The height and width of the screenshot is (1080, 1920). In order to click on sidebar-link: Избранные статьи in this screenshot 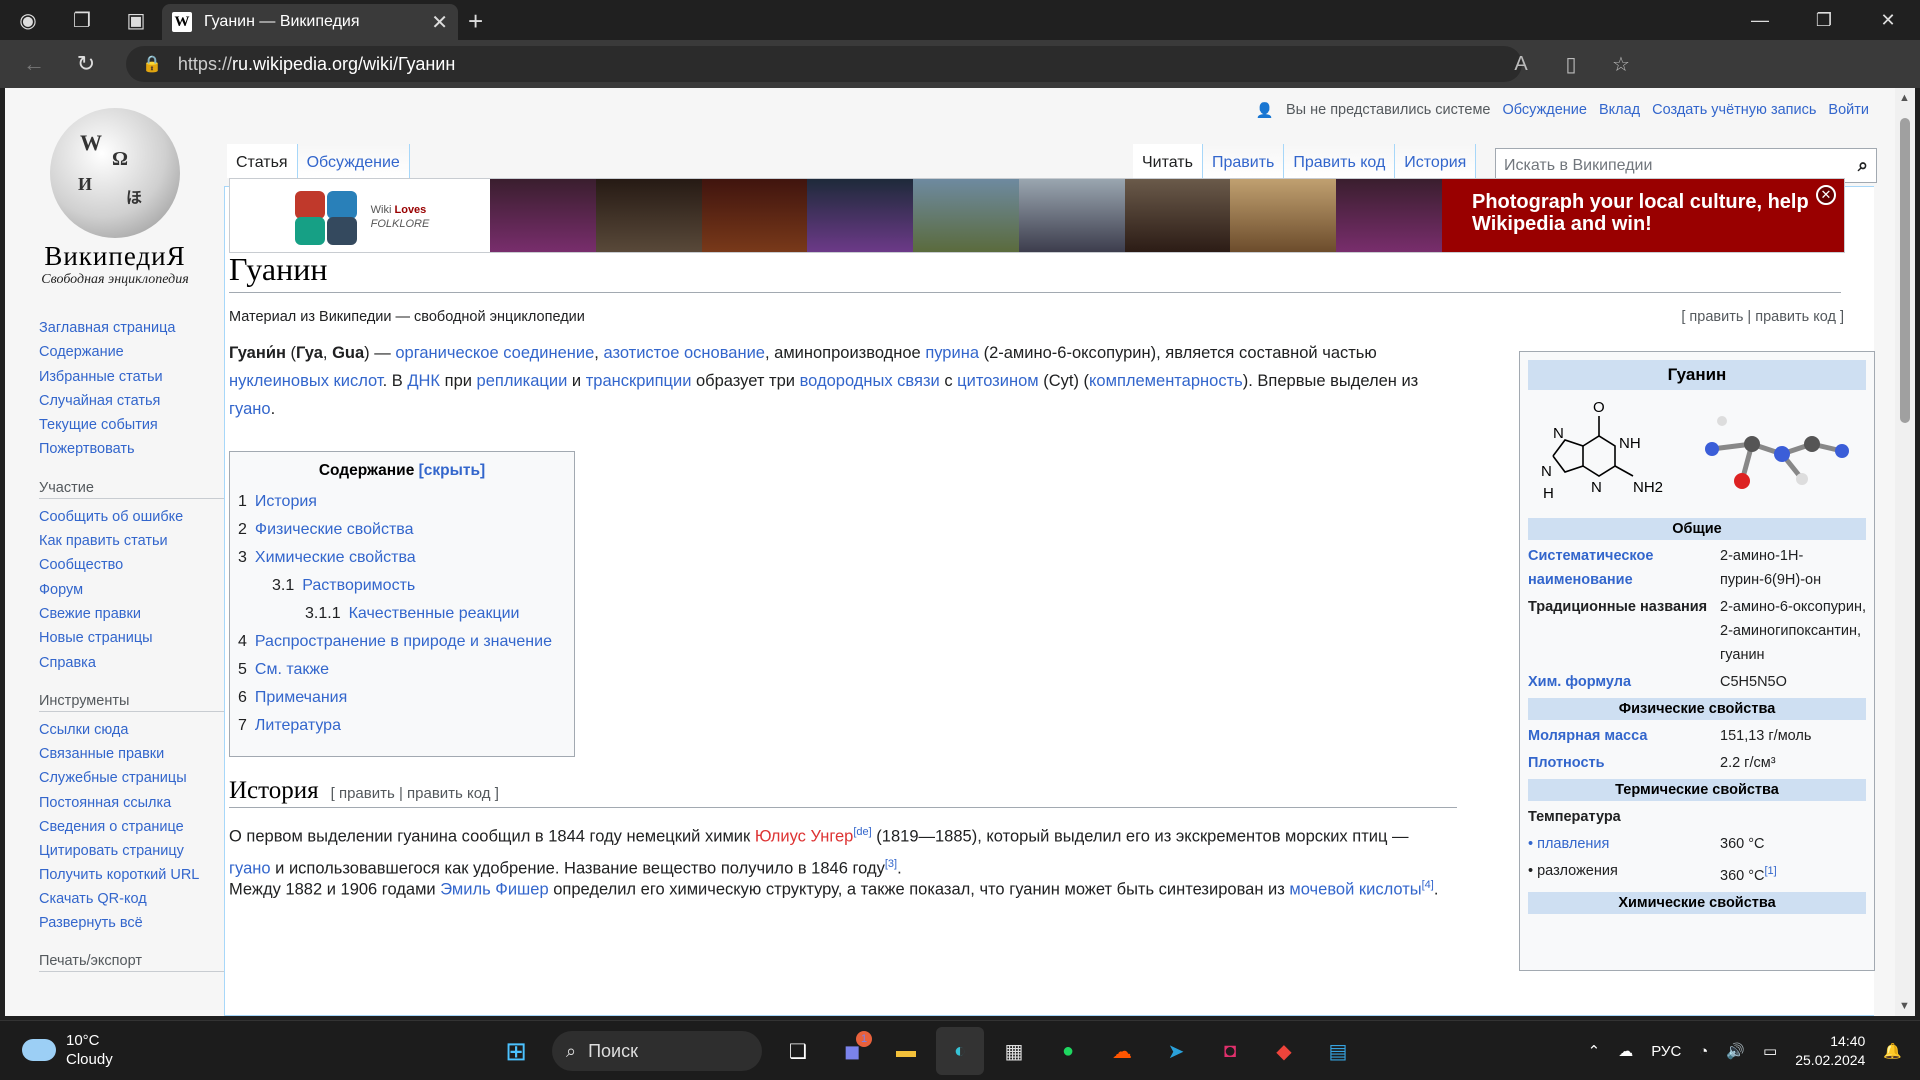, I will do `click(134, 377)`.